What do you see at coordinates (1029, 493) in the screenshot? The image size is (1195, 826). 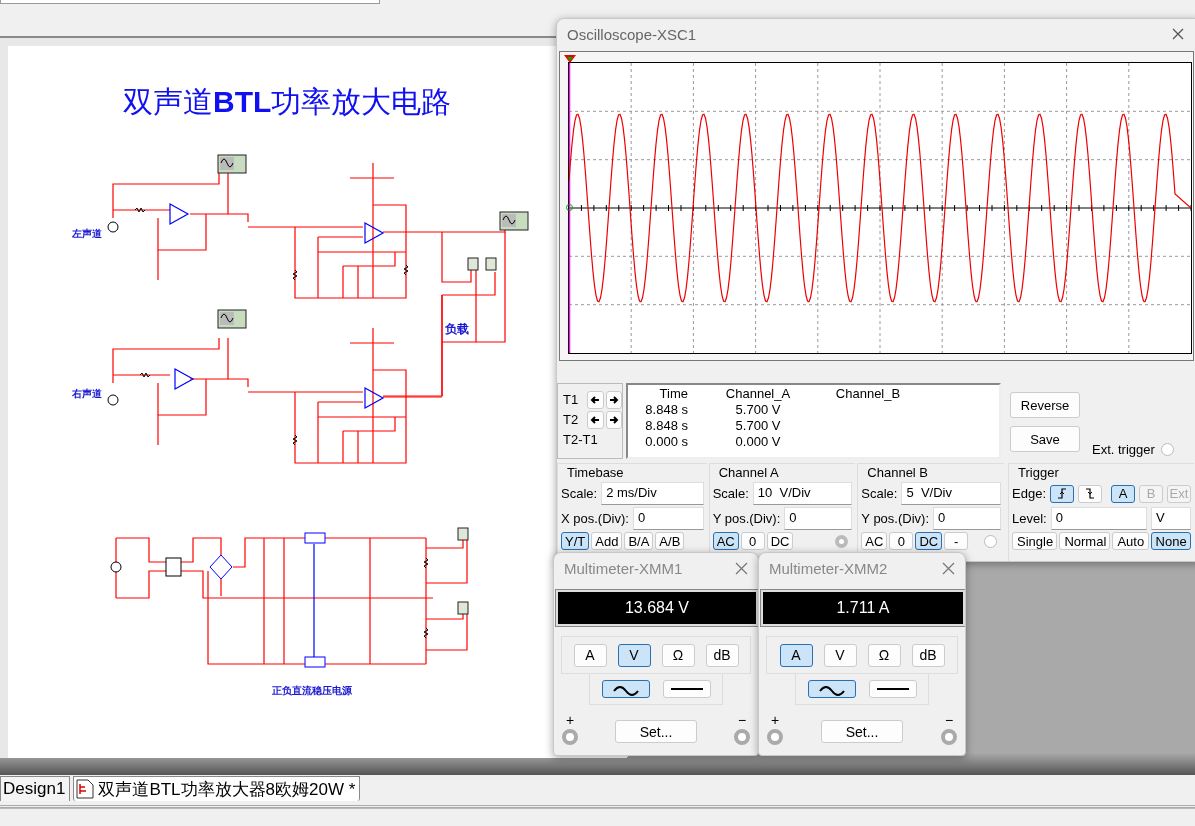 I see `field-label: Edge:` at bounding box center [1029, 493].